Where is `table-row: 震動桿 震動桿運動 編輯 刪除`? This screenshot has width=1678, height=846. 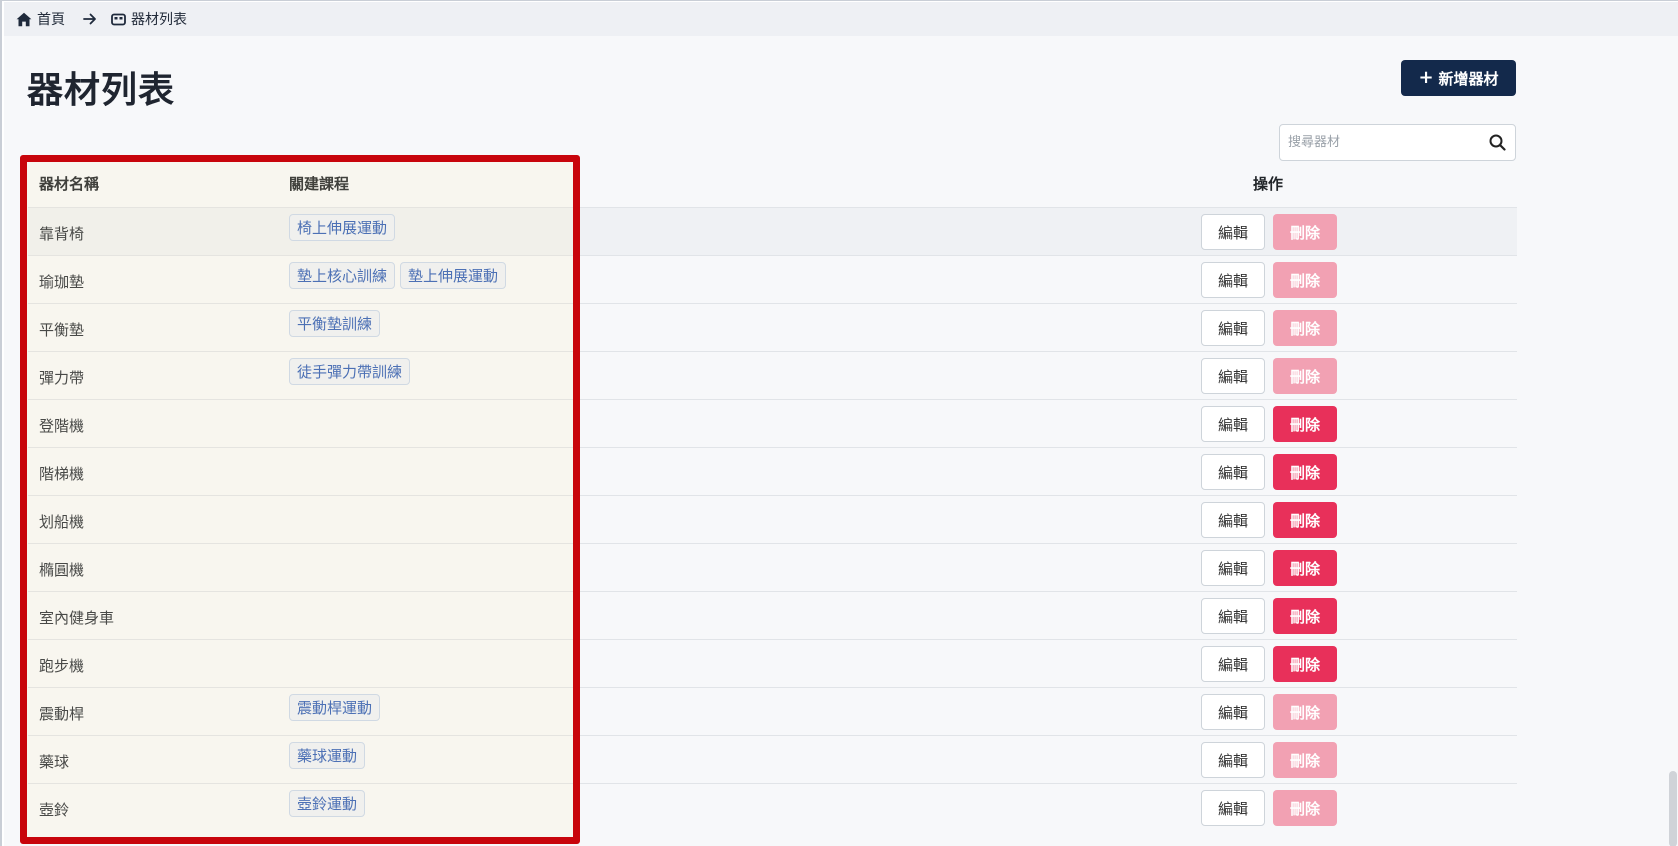 table-row: 震動桿 震動桿運動 編輯 刪除 is located at coordinates (772, 711).